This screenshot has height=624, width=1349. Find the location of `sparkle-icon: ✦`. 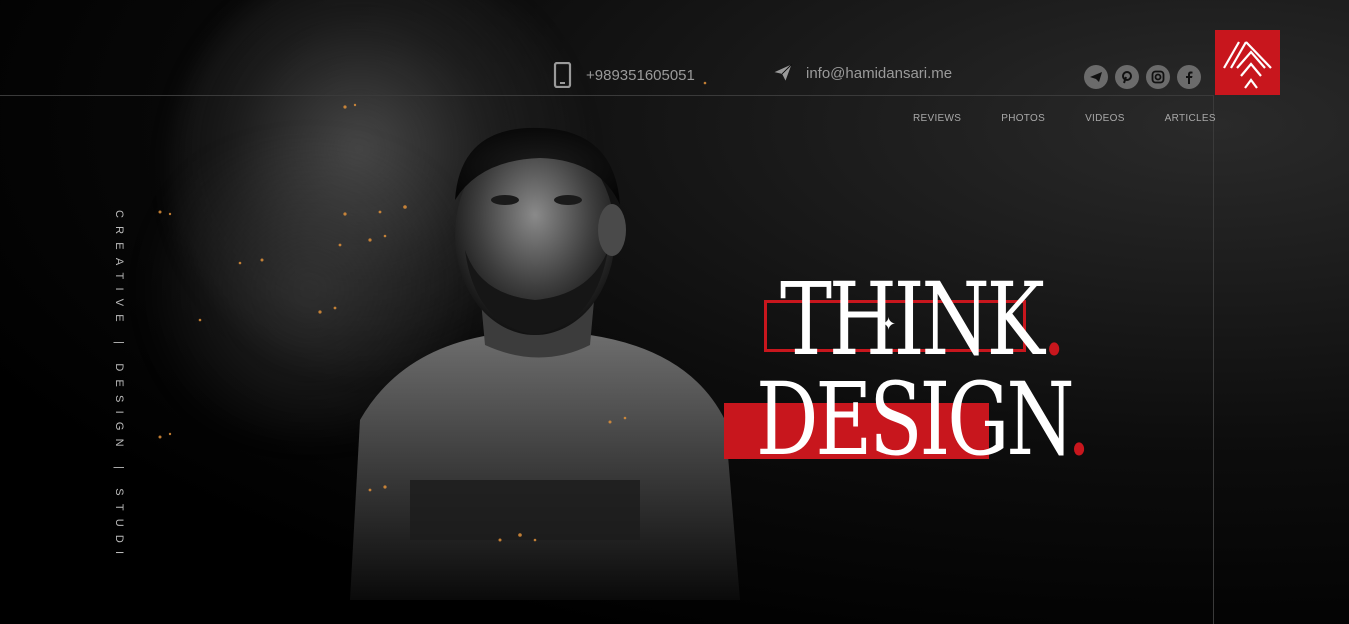

sparkle-icon: ✦ is located at coordinates (889, 324).